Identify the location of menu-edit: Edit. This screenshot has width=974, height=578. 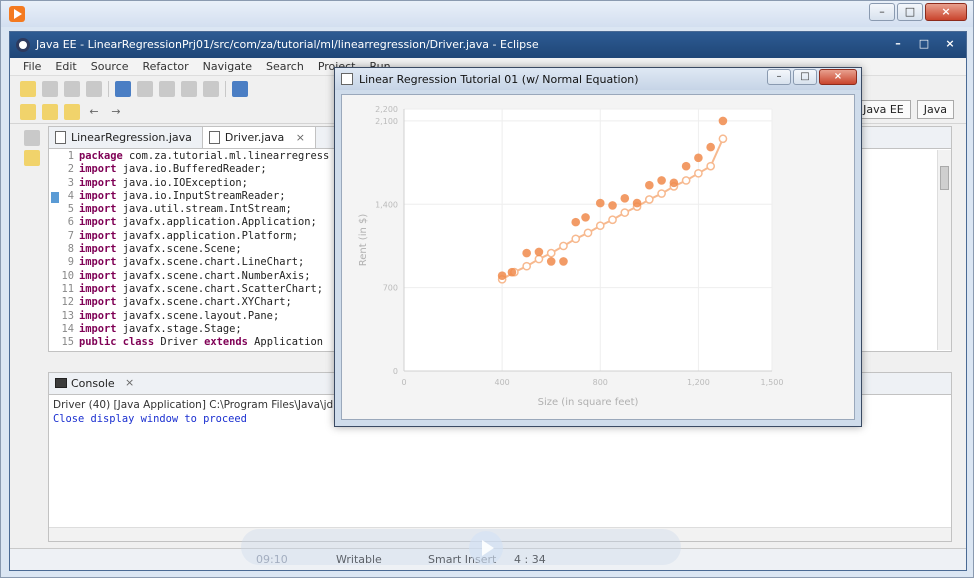
(65, 66).